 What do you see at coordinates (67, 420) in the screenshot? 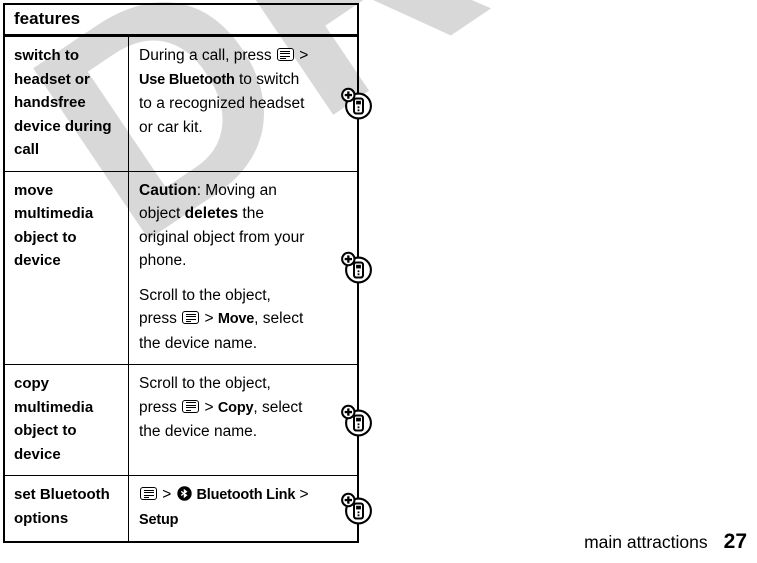
I see `feature-label: copy multimedia object to device` at bounding box center [67, 420].